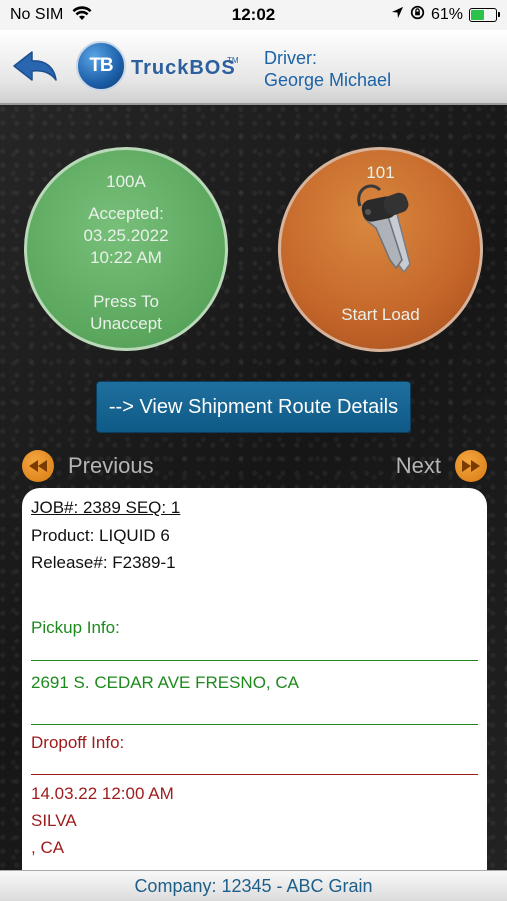 This screenshot has width=507, height=901. Describe the element at coordinates (254, 724) in the screenshot. I see `pickup-divider-bottom` at that location.